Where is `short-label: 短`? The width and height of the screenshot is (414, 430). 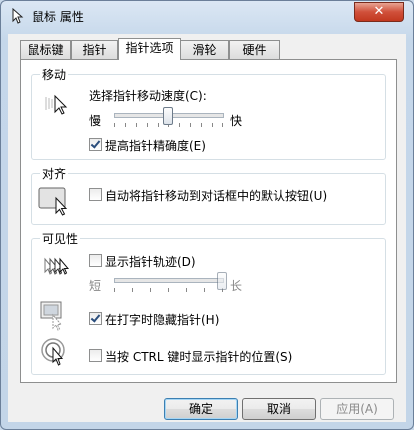
short-label: 短 is located at coordinates (95, 286).